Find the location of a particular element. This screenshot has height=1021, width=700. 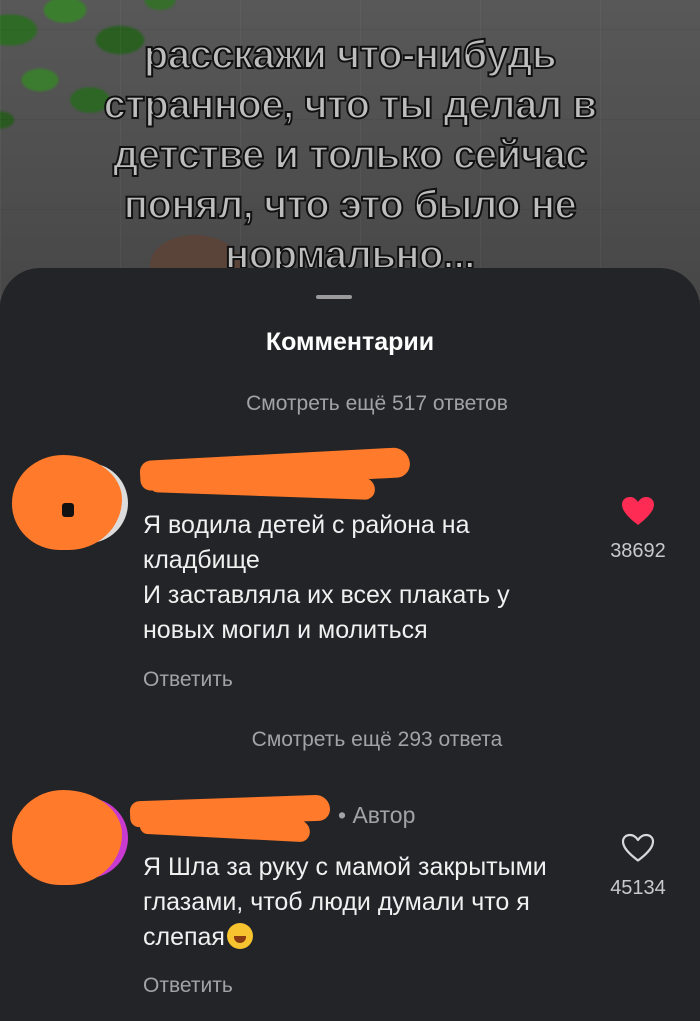

sheet-drag-handle is located at coordinates (334, 297).